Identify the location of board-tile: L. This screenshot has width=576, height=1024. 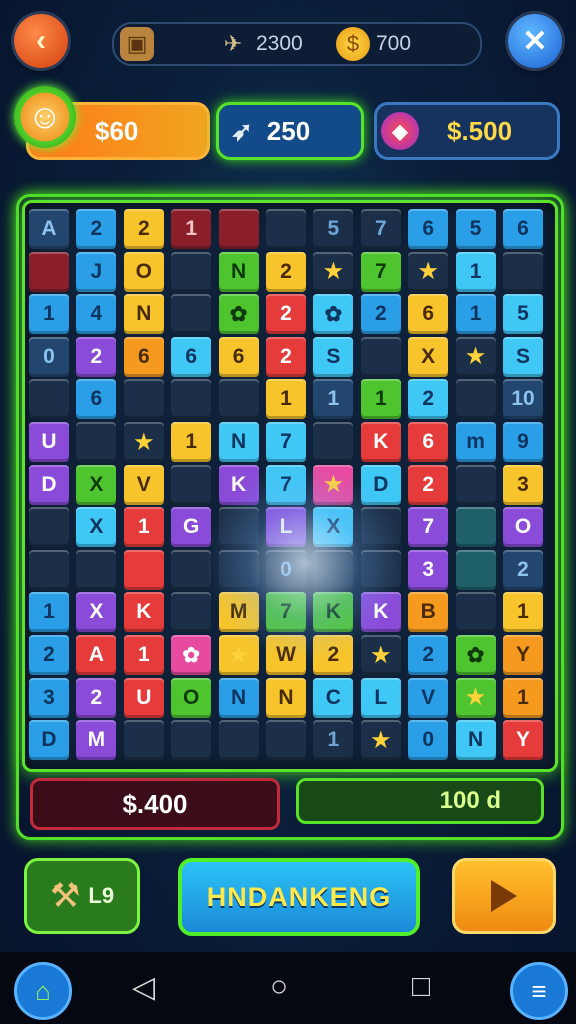
(286, 527).